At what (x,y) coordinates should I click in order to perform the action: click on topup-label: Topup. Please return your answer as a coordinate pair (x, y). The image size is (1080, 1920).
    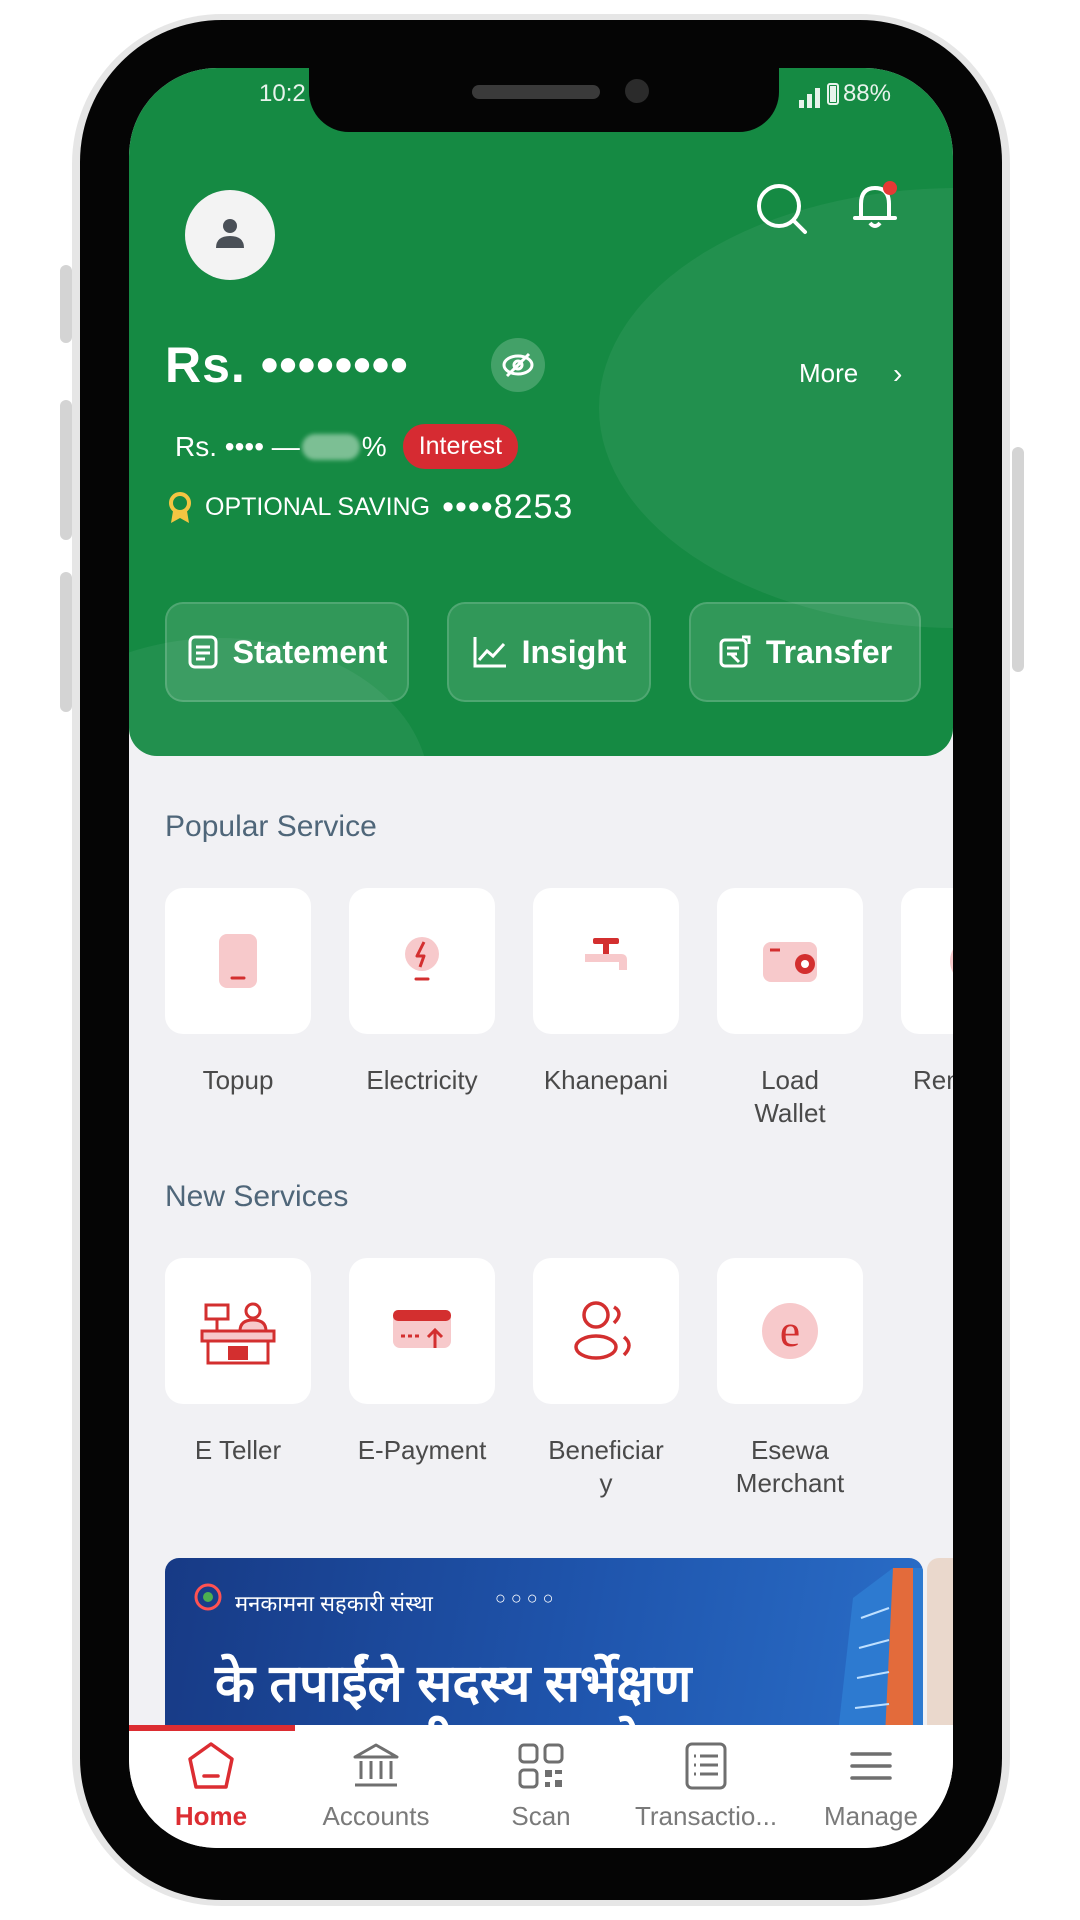
    Looking at the image, I should click on (238, 1080).